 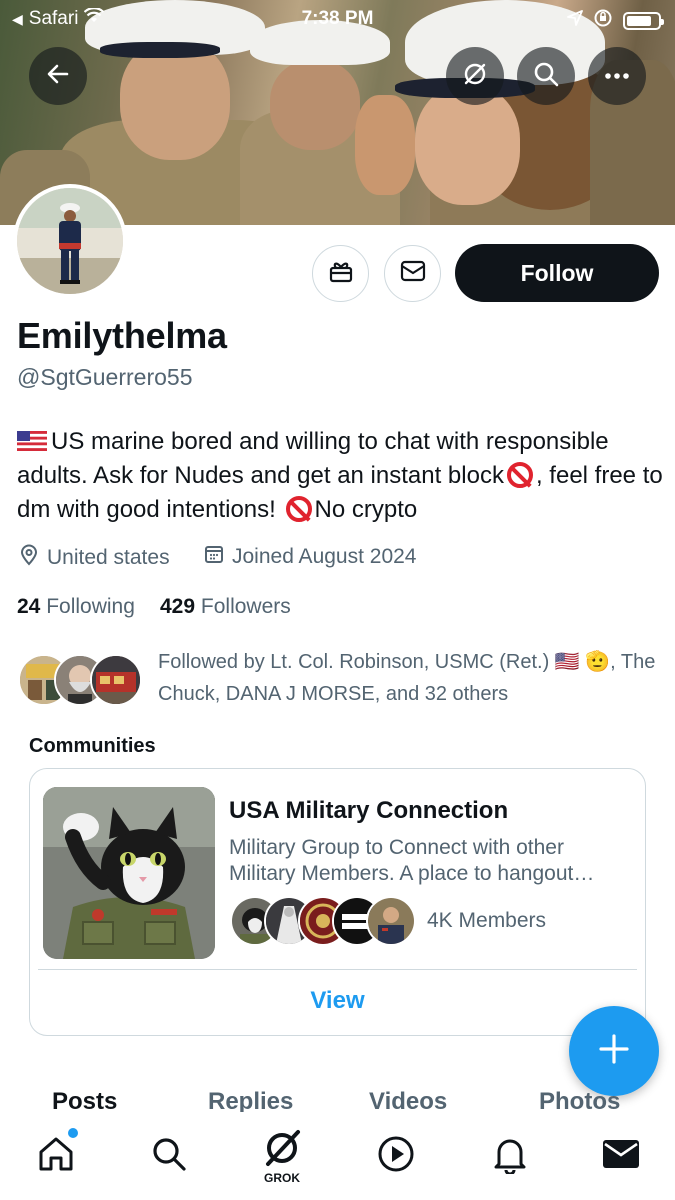 I want to click on nav-grok: GROK, so click(x=282, y=1156).